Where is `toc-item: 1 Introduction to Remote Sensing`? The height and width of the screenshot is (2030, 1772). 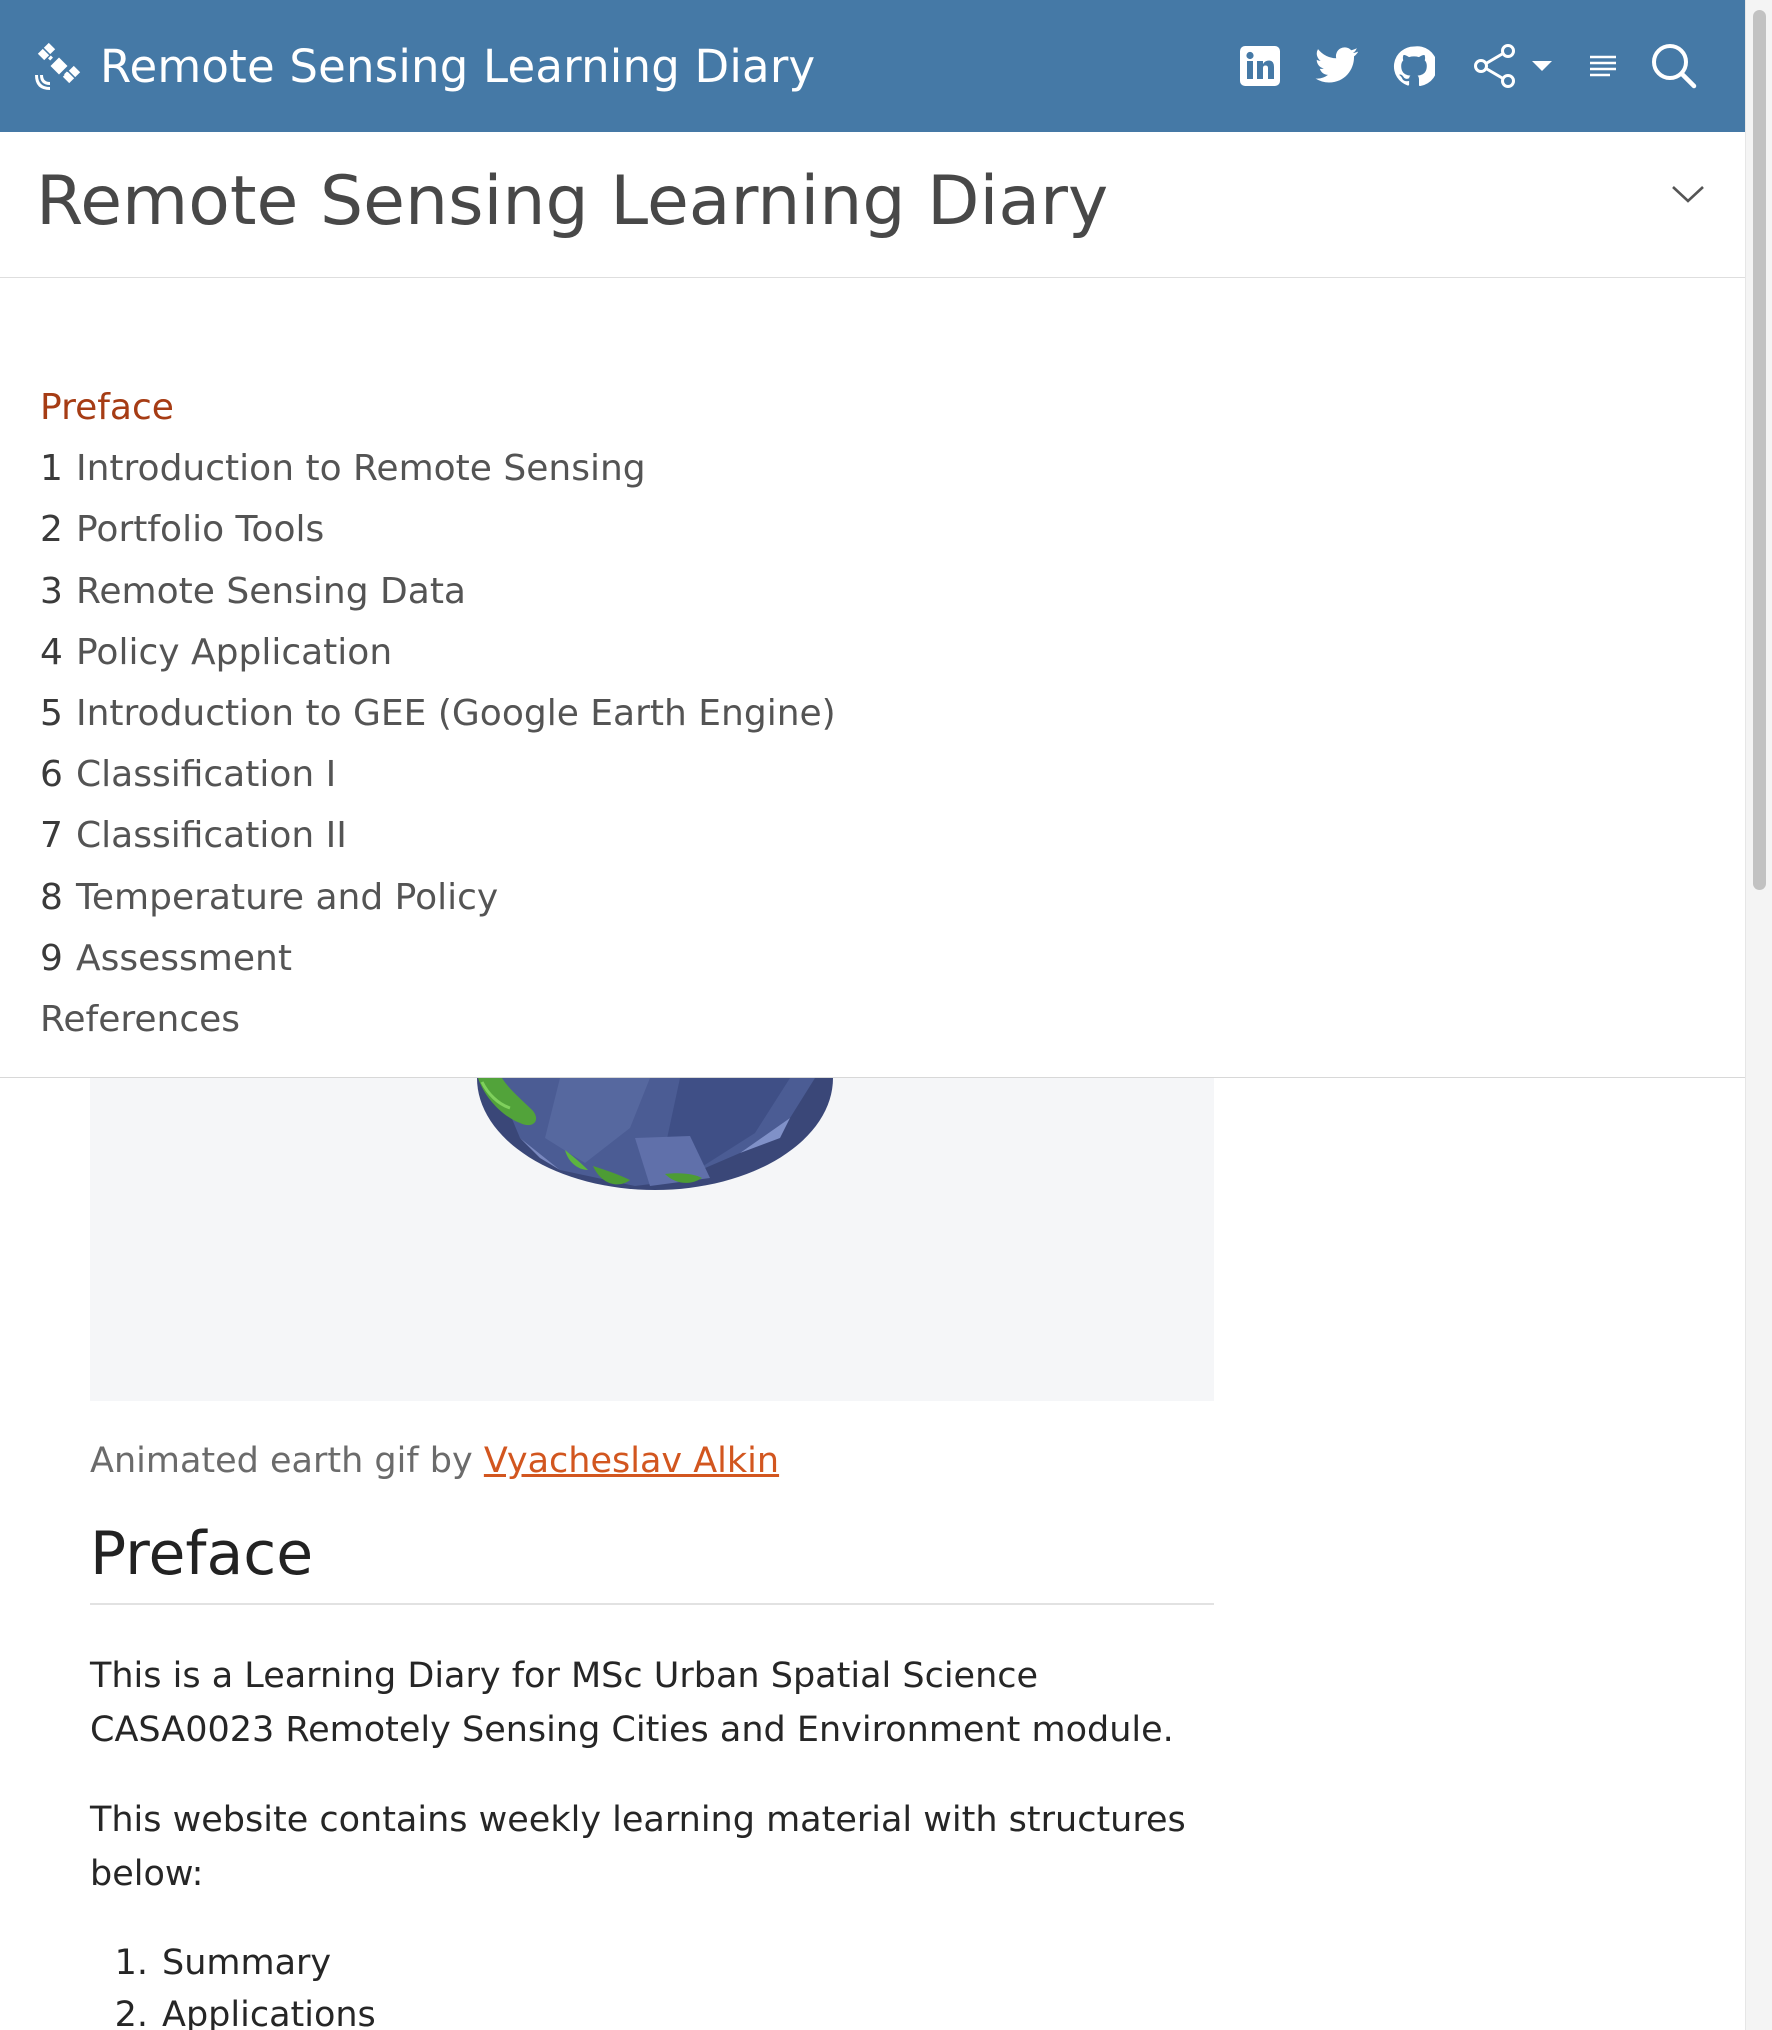 toc-item: 1 Introduction to Remote Sensing is located at coordinates (438, 468).